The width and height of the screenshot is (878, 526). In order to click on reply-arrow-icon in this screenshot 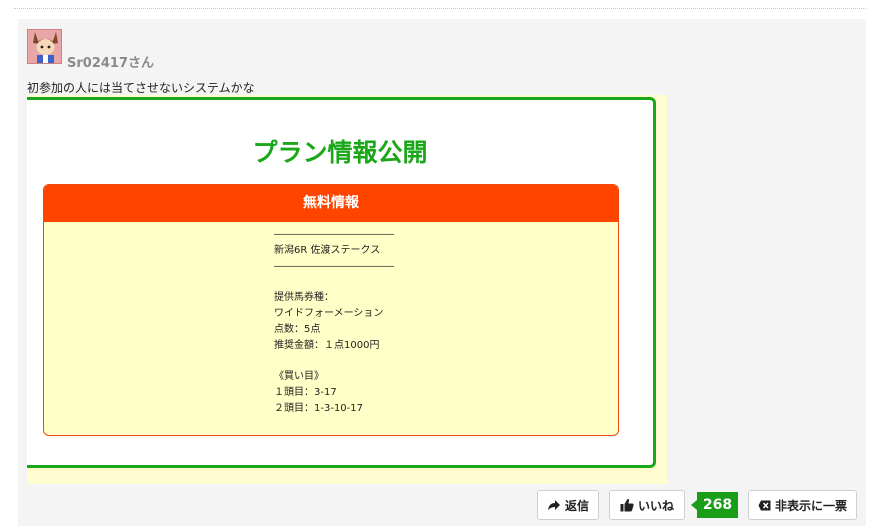, I will do `click(553, 505)`.